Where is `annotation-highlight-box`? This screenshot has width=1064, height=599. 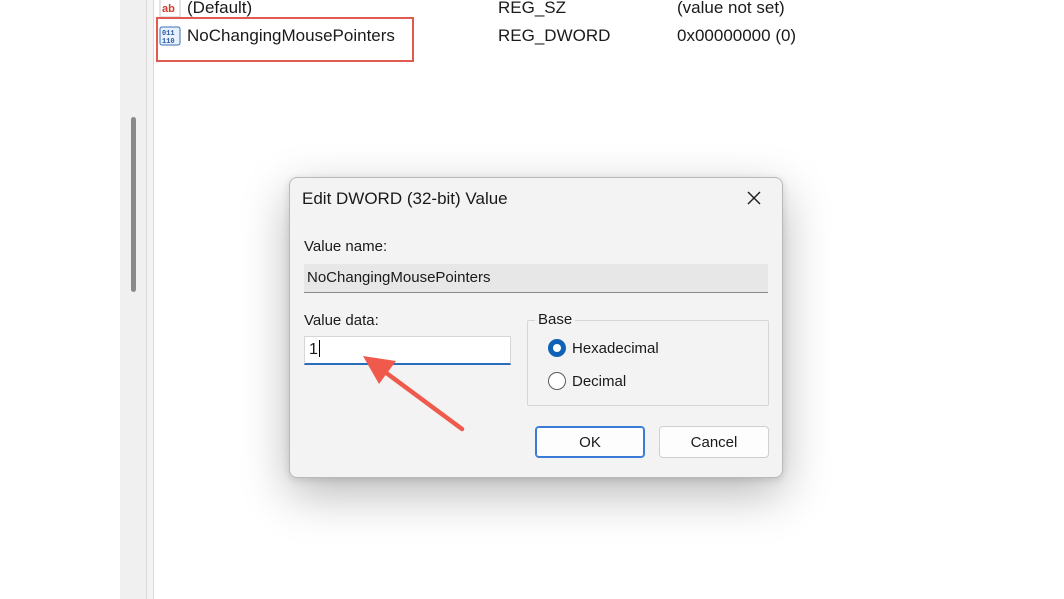 annotation-highlight-box is located at coordinates (285, 39).